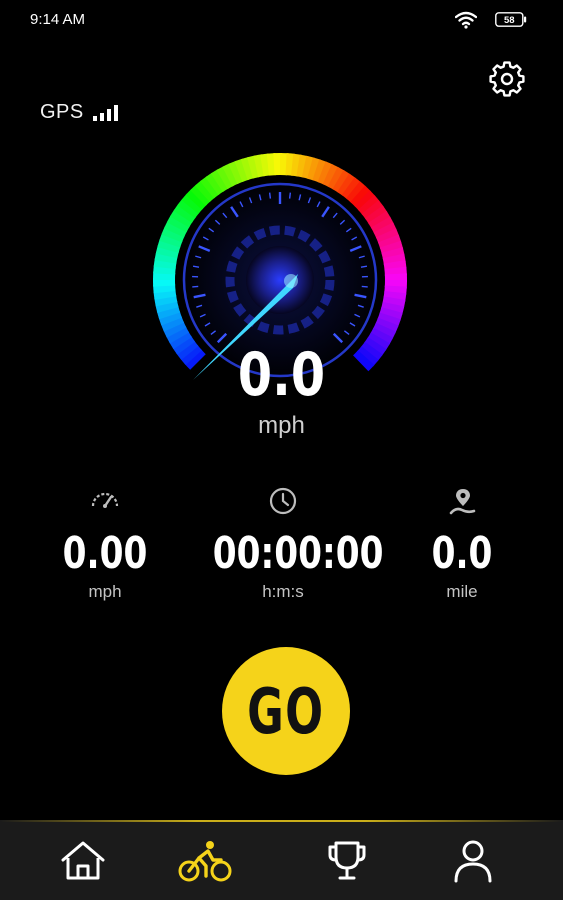 This screenshot has width=563, height=900. Describe the element at coordinates (462, 553) in the screenshot. I see `distance-value: 0.0` at that location.